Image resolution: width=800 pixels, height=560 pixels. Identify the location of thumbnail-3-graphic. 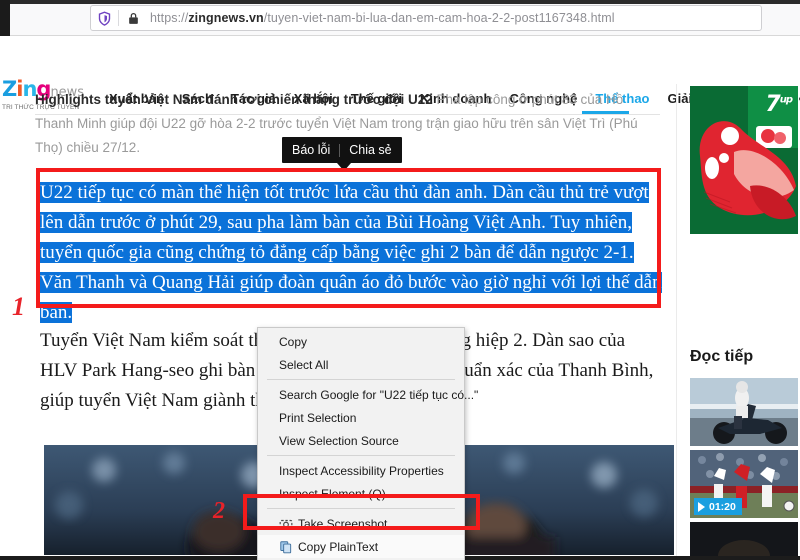
(744, 541).